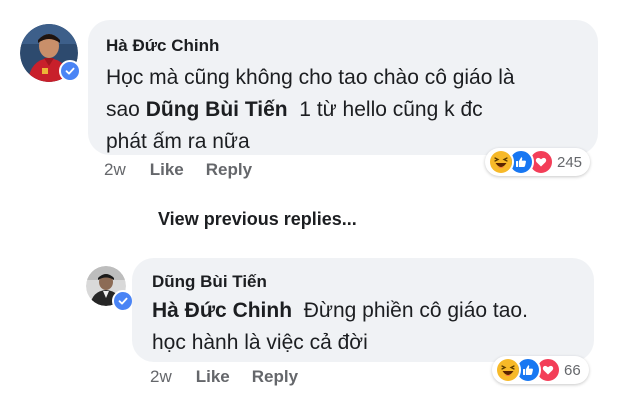 This screenshot has width=620, height=410. What do you see at coordinates (162, 46) in the screenshot?
I see `comment-author-name: Hà Đức Chinh` at bounding box center [162, 46].